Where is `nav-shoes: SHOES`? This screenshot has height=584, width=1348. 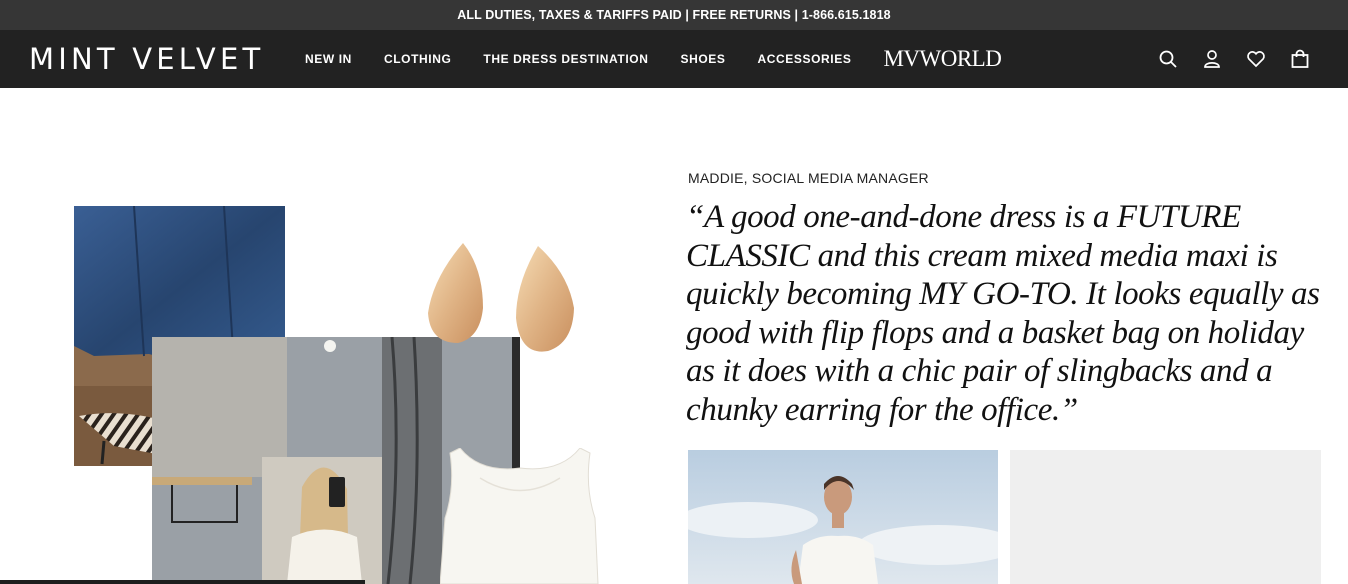
nav-shoes: SHOES is located at coordinates (702, 59).